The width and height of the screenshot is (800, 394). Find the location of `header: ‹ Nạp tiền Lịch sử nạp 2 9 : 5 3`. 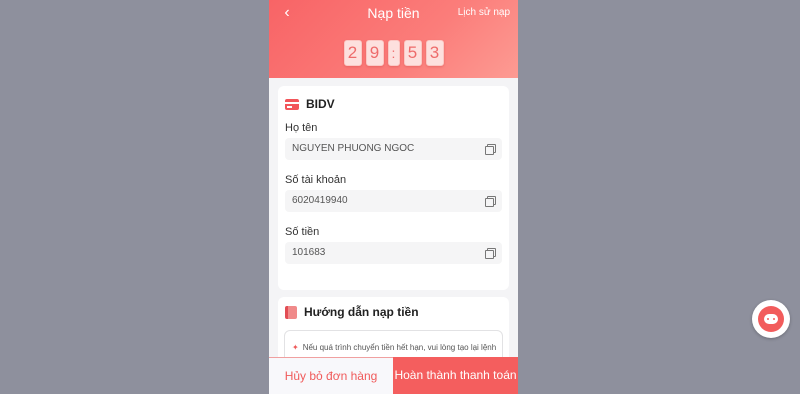

header: ‹ Nạp tiền Lịch sử nạp 2 9 : 5 3 is located at coordinates (393, 39).